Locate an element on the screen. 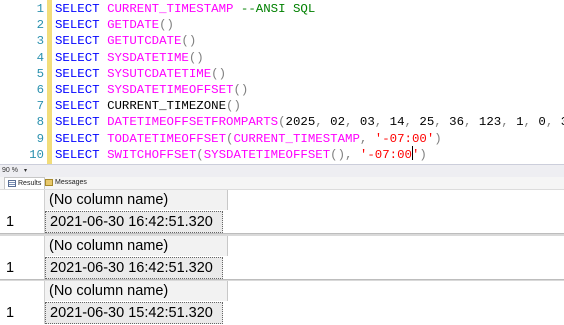  code-token: 2025 is located at coordinates (300, 122).